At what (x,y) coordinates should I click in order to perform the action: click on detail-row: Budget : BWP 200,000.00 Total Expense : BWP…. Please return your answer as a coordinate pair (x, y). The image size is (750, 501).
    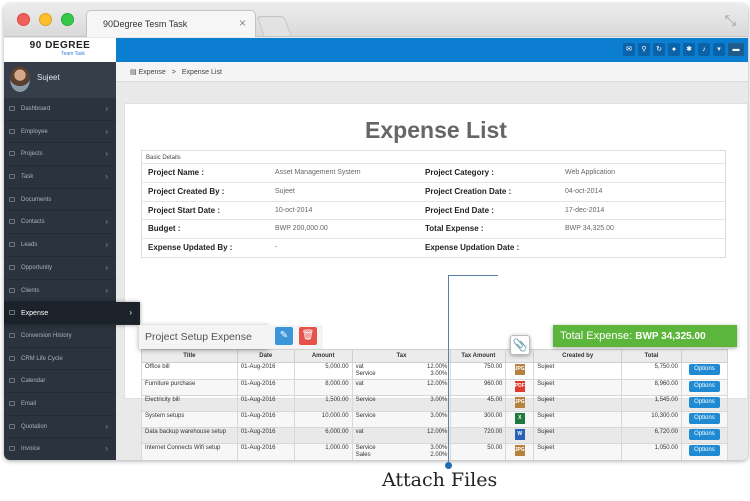
    Looking at the image, I should click on (433, 228).